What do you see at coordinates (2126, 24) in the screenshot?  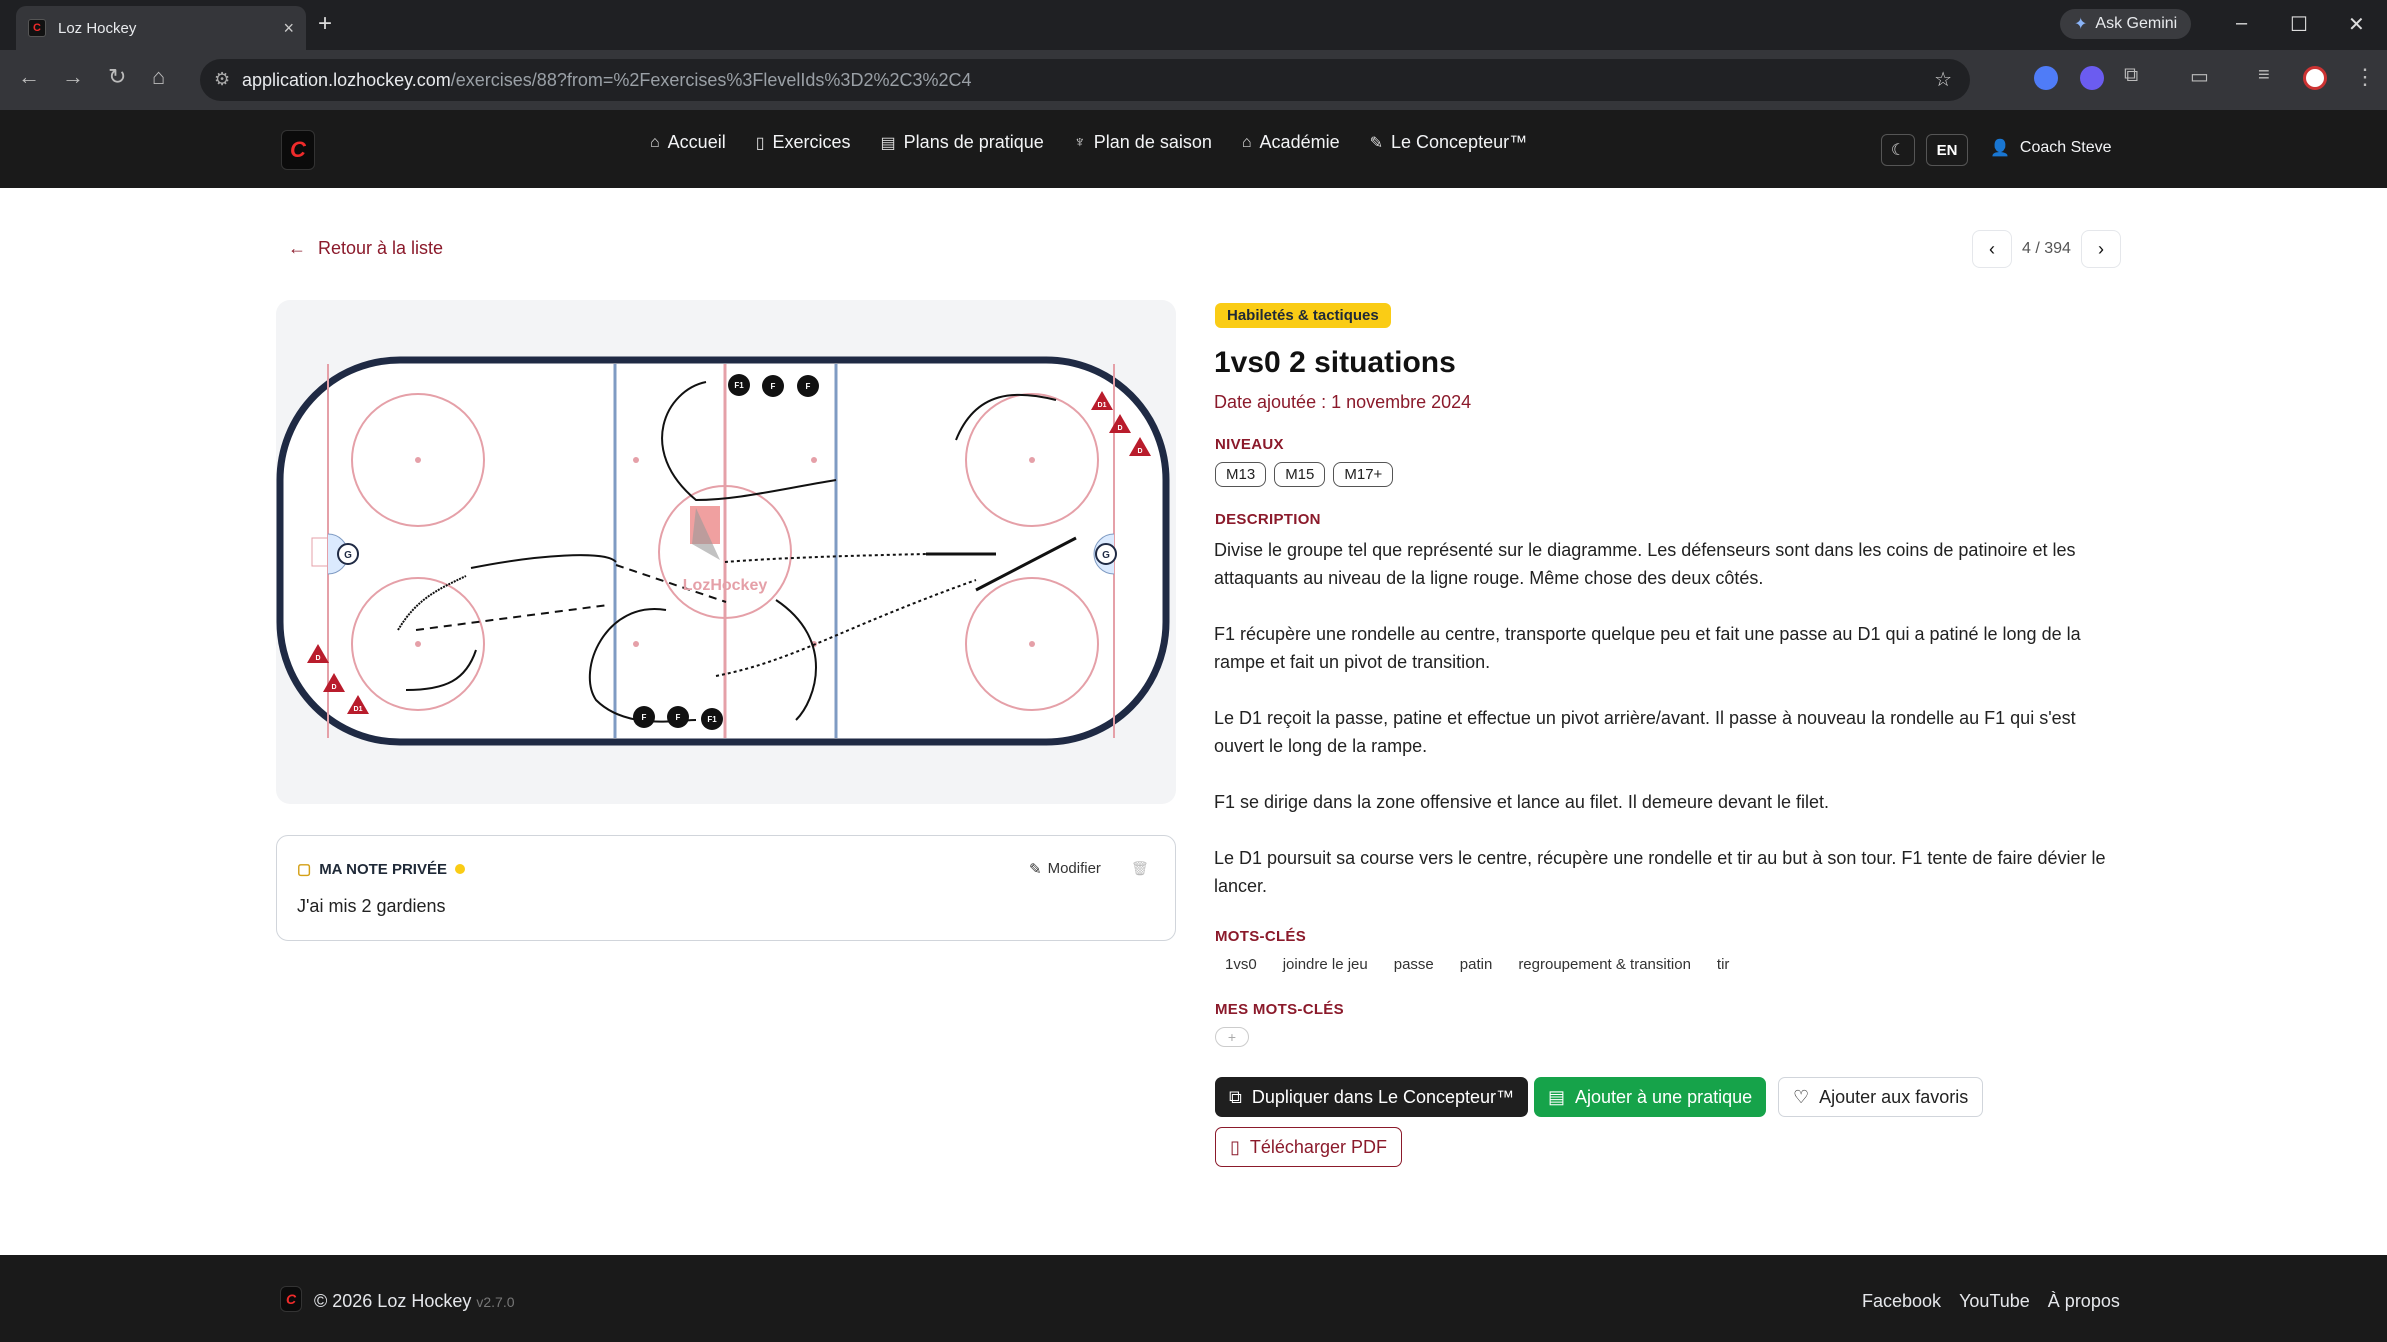 I see `ask-gemini-button: ✦ Ask Gemini` at bounding box center [2126, 24].